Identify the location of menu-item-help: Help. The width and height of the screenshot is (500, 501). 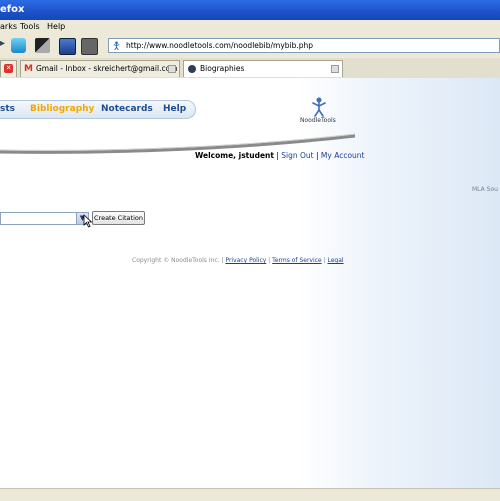
(56, 27).